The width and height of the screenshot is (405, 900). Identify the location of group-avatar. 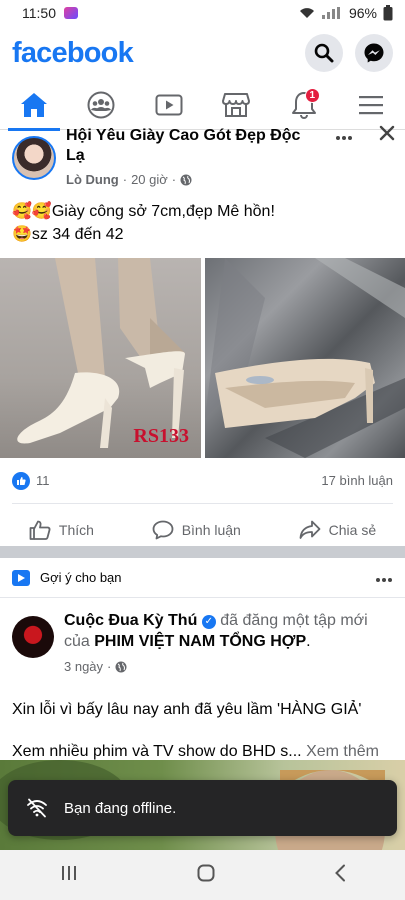
(34, 158).